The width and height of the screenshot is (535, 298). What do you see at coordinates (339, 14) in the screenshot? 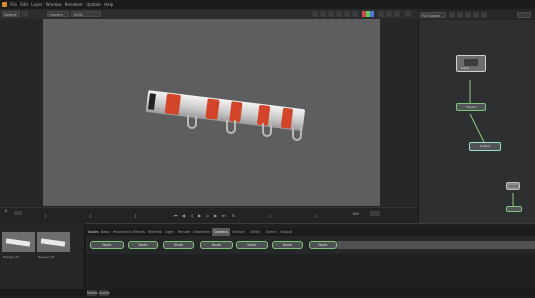
I see `light-icon` at bounding box center [339, 14].